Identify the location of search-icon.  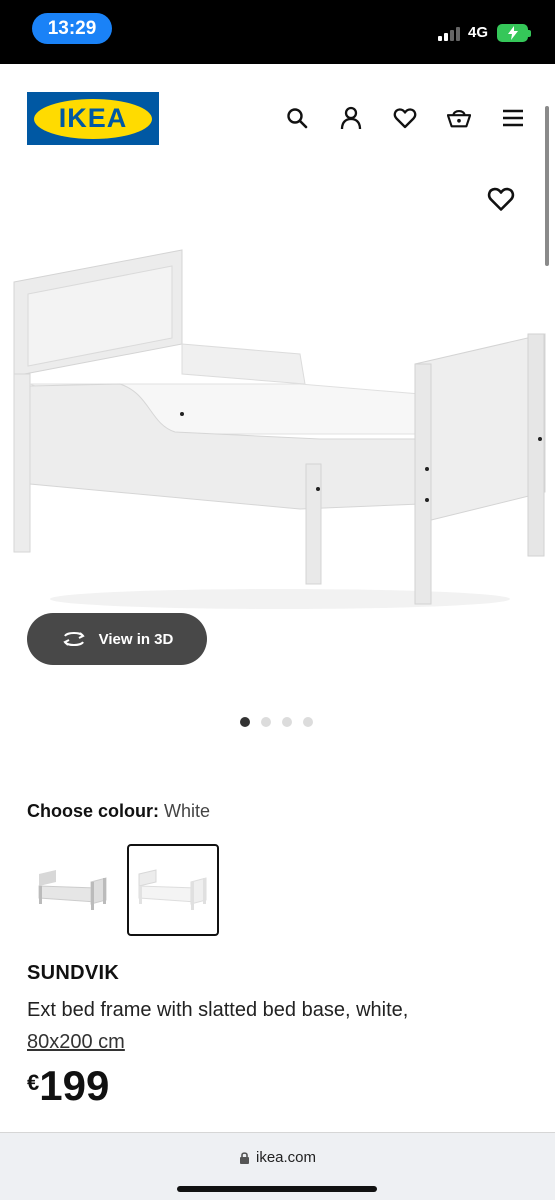
(297, 118).